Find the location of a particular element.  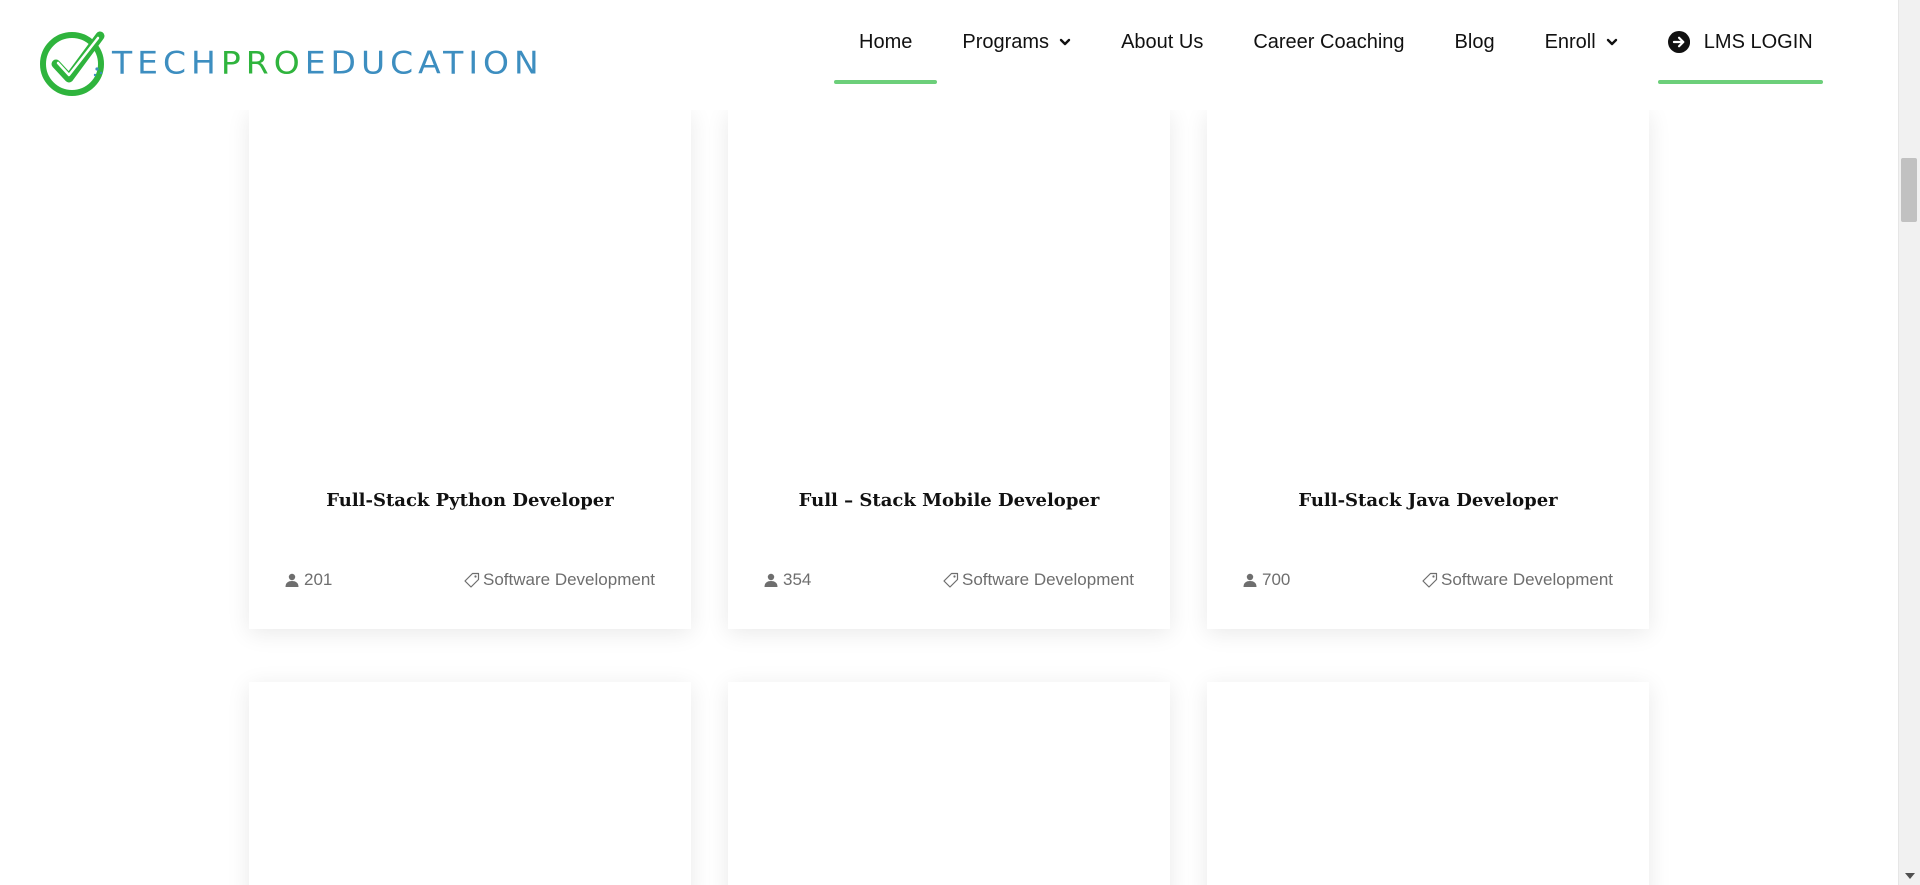

nav-programs-label: Programs is located at coordinates (1006, 41).